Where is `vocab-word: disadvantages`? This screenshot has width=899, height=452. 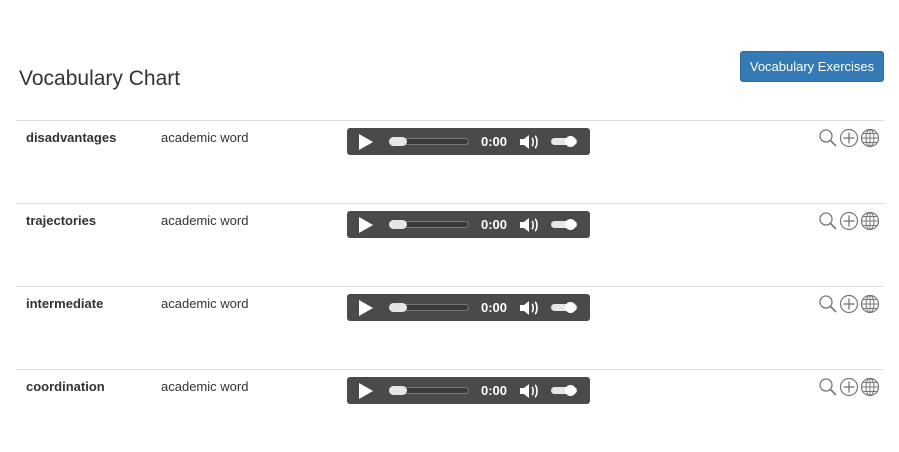
vocab-word: disadvantages is located at coordinates (71, 137).